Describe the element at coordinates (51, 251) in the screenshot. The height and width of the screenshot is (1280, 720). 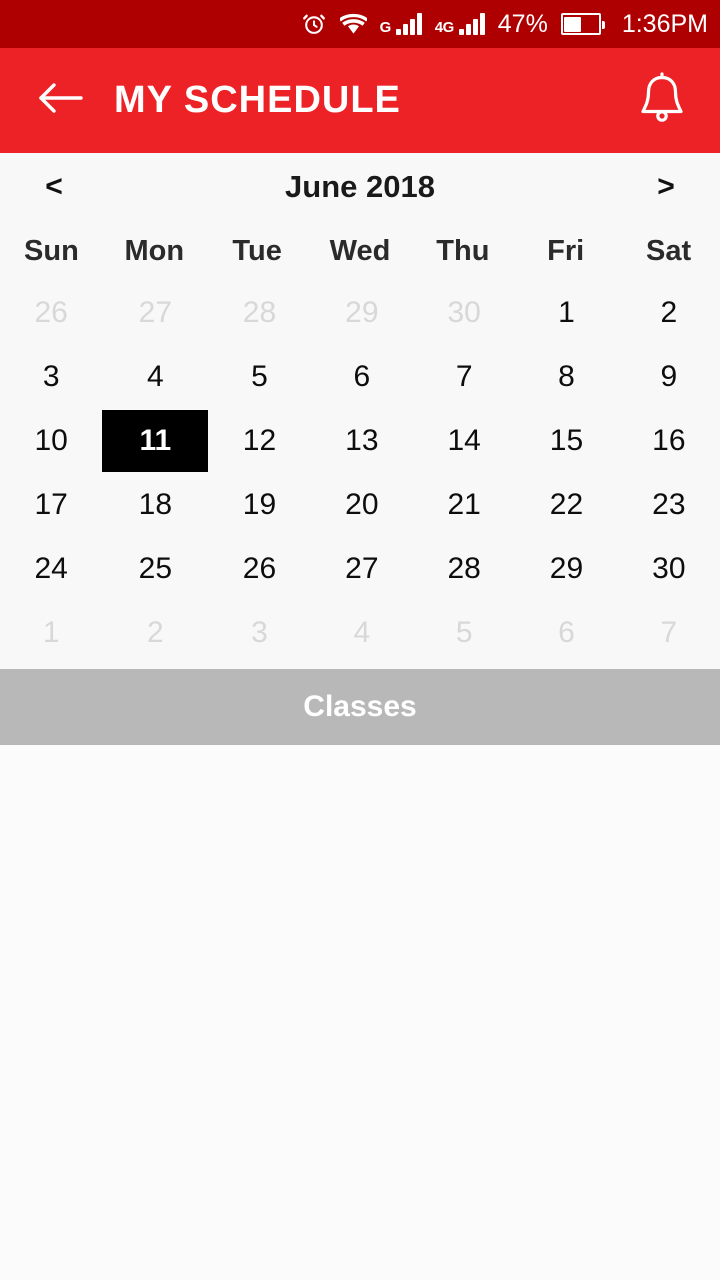
I see `weekday-label-sun: Sun` at that location.